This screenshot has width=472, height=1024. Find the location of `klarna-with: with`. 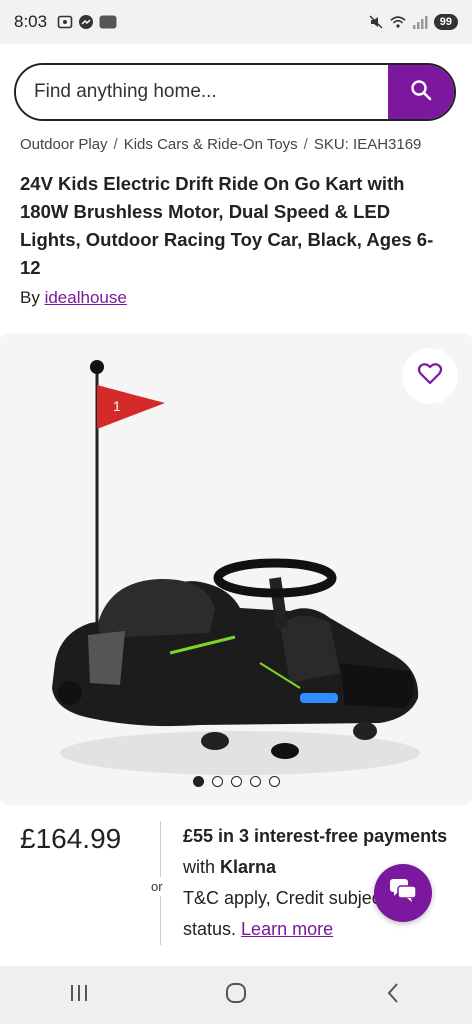

klarna-with: with is located at coordinates (202, 867).